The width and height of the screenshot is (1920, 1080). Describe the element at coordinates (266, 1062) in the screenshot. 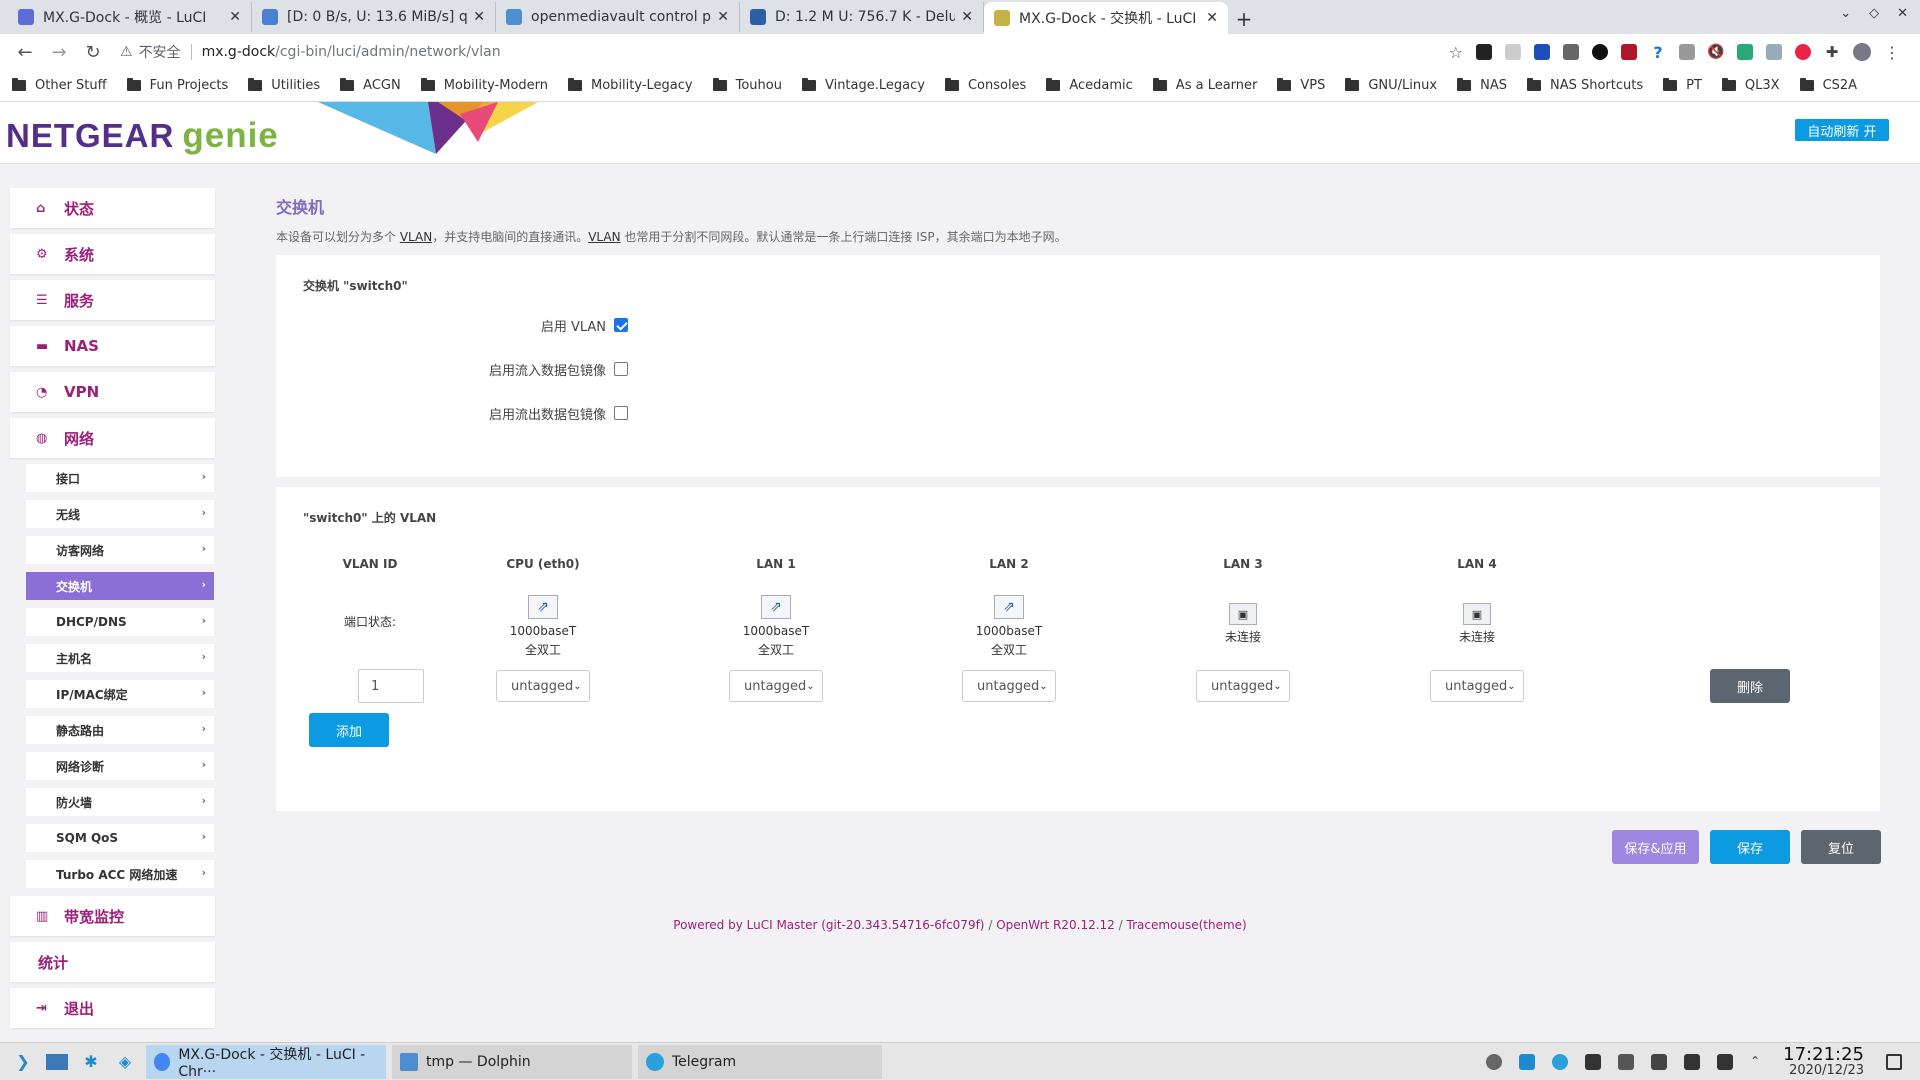

I see `task-chrome: MX.G-Dock - 交换机 - LuCI - Chr···` at that location.